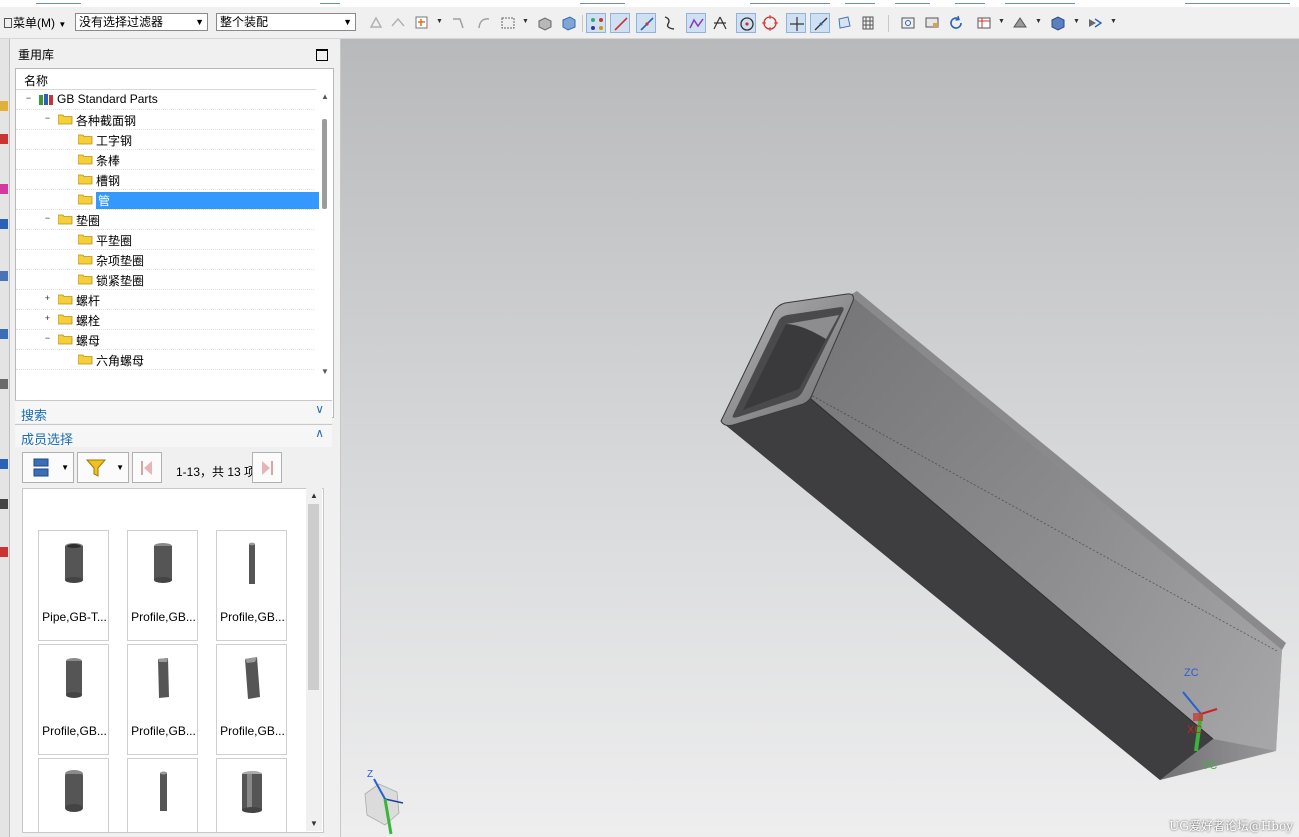 This screenshot has height=837, width=1299. What do you see at coordinates (267, 467) in the screenshot?
I see `next-page-button` at bounding box center [267, 467].